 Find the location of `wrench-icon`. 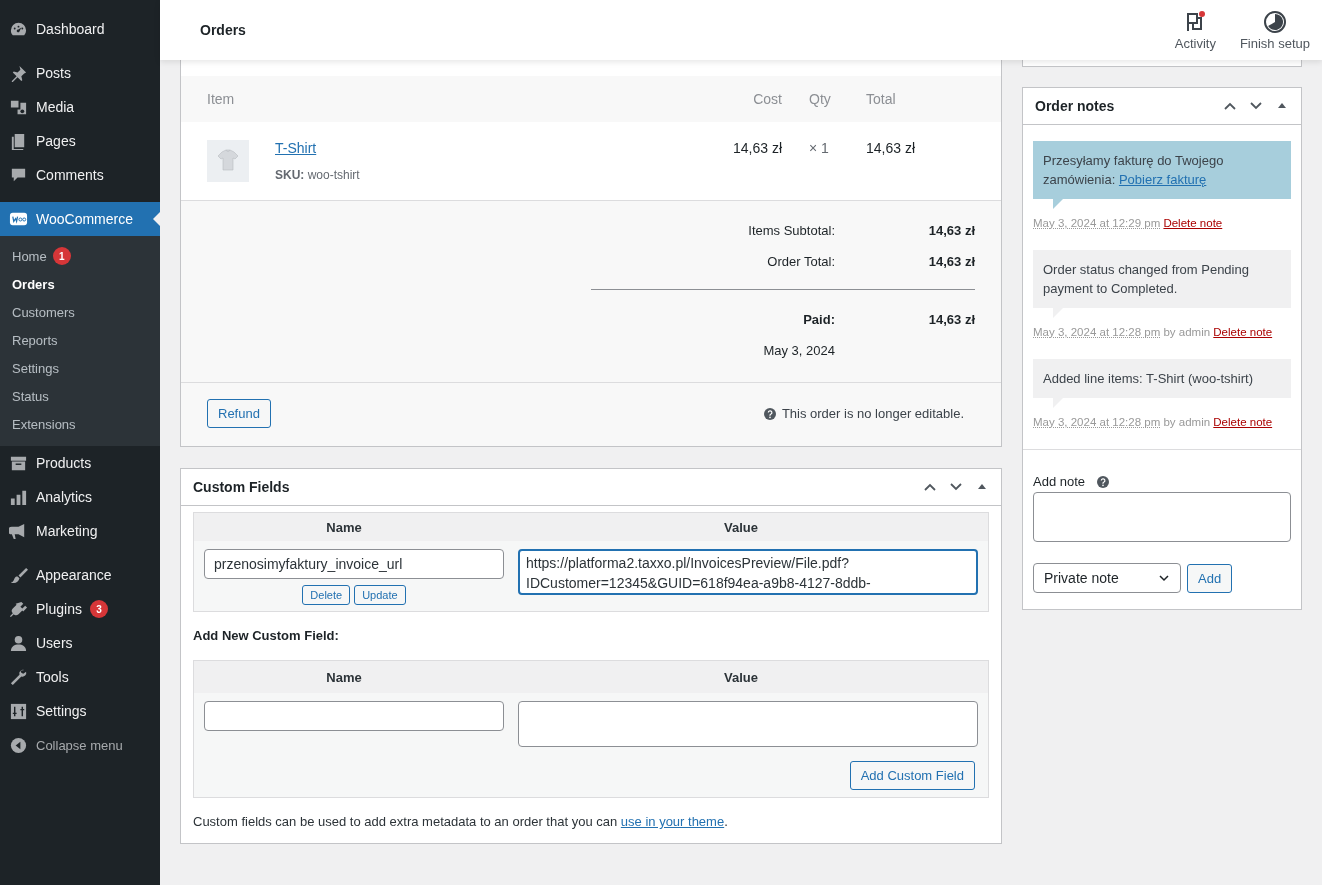

wrench-icon is located at coordinates (18, 677).